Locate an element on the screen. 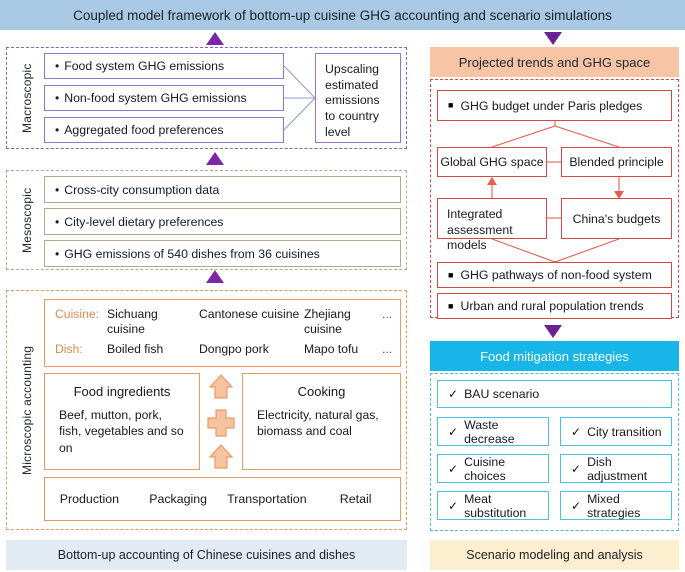 This screenshot has width=685, height=572. arrow-down-to-mitigation-icon is located at coordinates (553, 331).